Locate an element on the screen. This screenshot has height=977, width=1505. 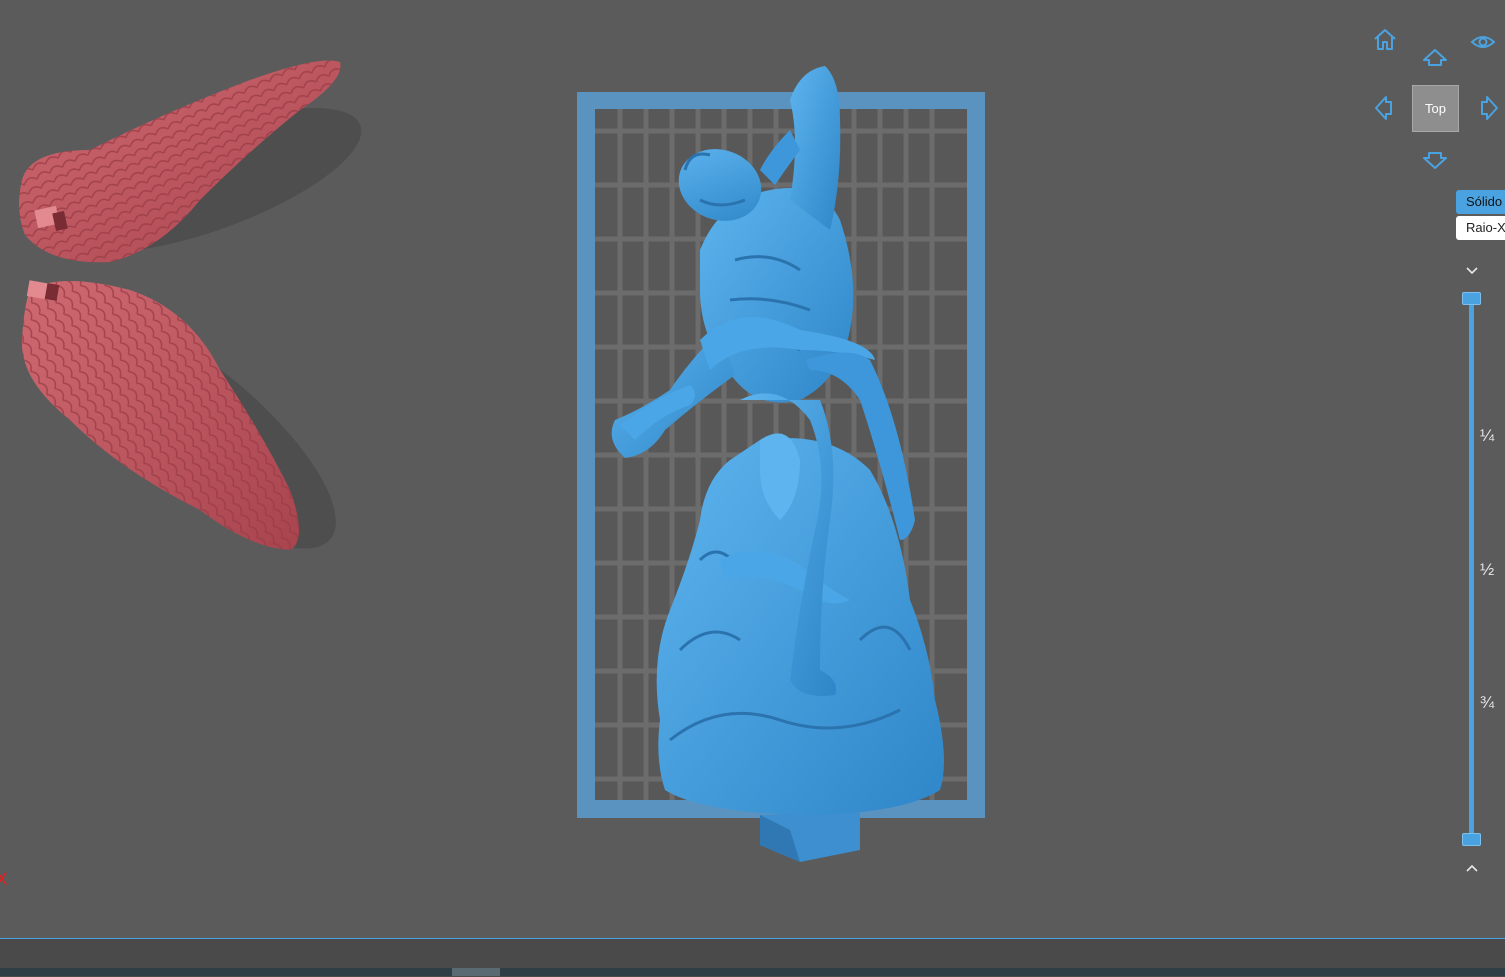
layer-slider-top-handle is located at coordinates (1471, 298).